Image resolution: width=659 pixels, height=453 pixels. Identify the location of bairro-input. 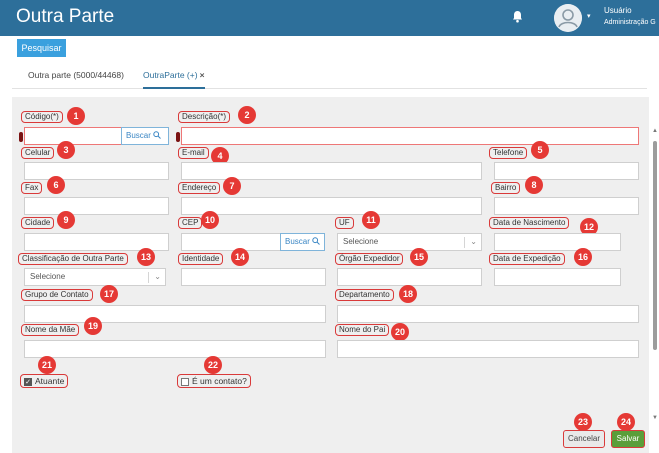
(566, 206).